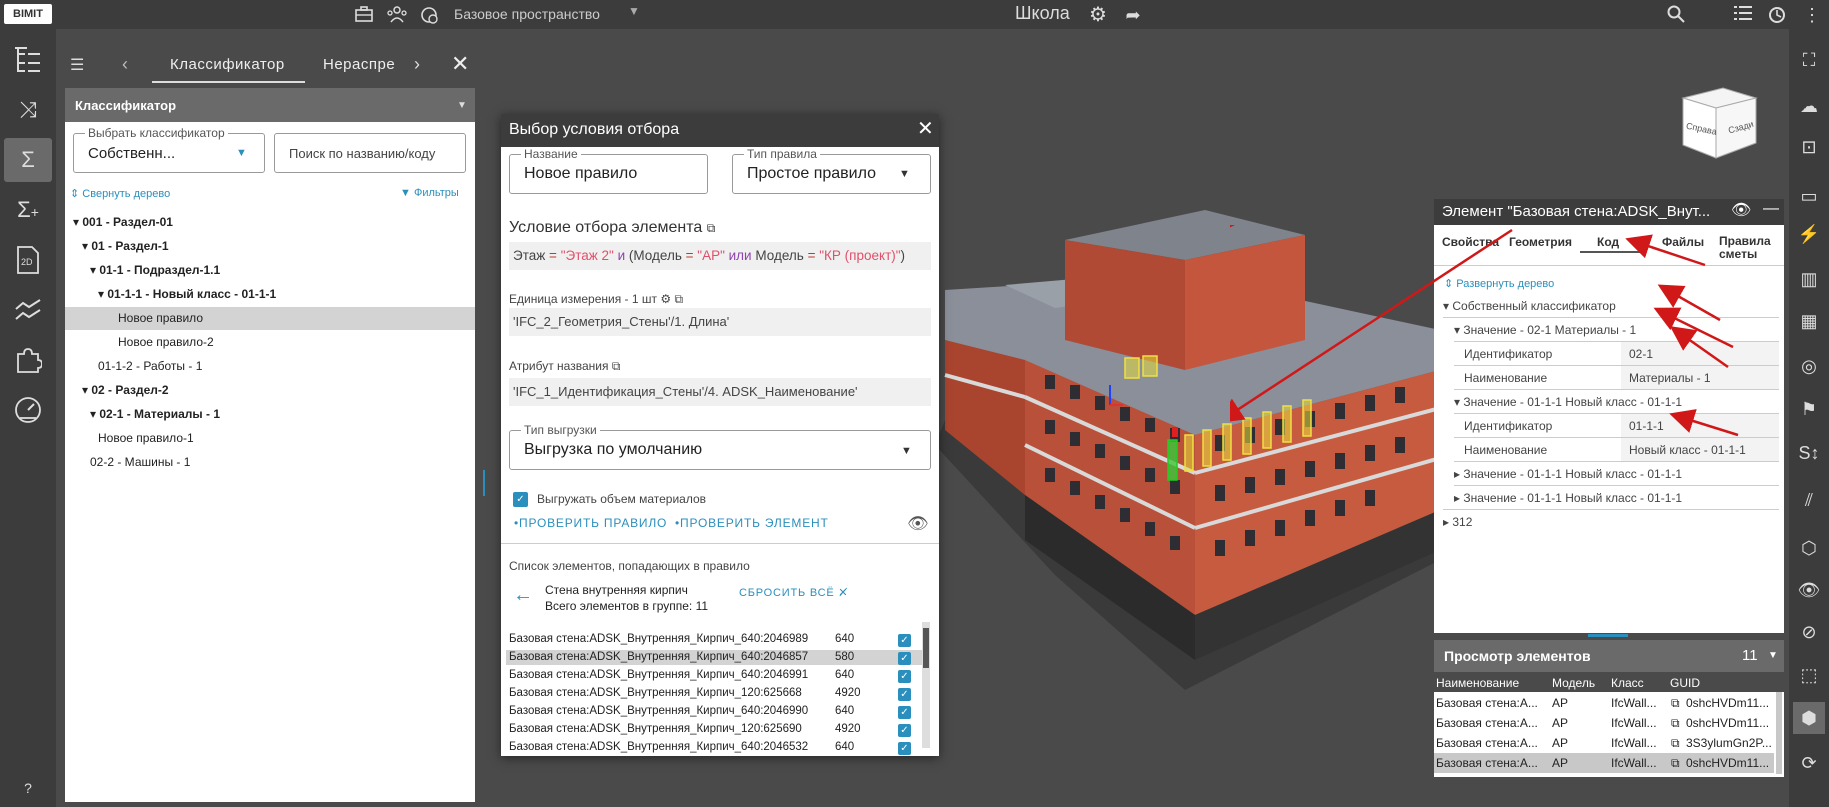  I want to click on tree-node: 01-1-2 - Работы - 1, so click(150, 366).